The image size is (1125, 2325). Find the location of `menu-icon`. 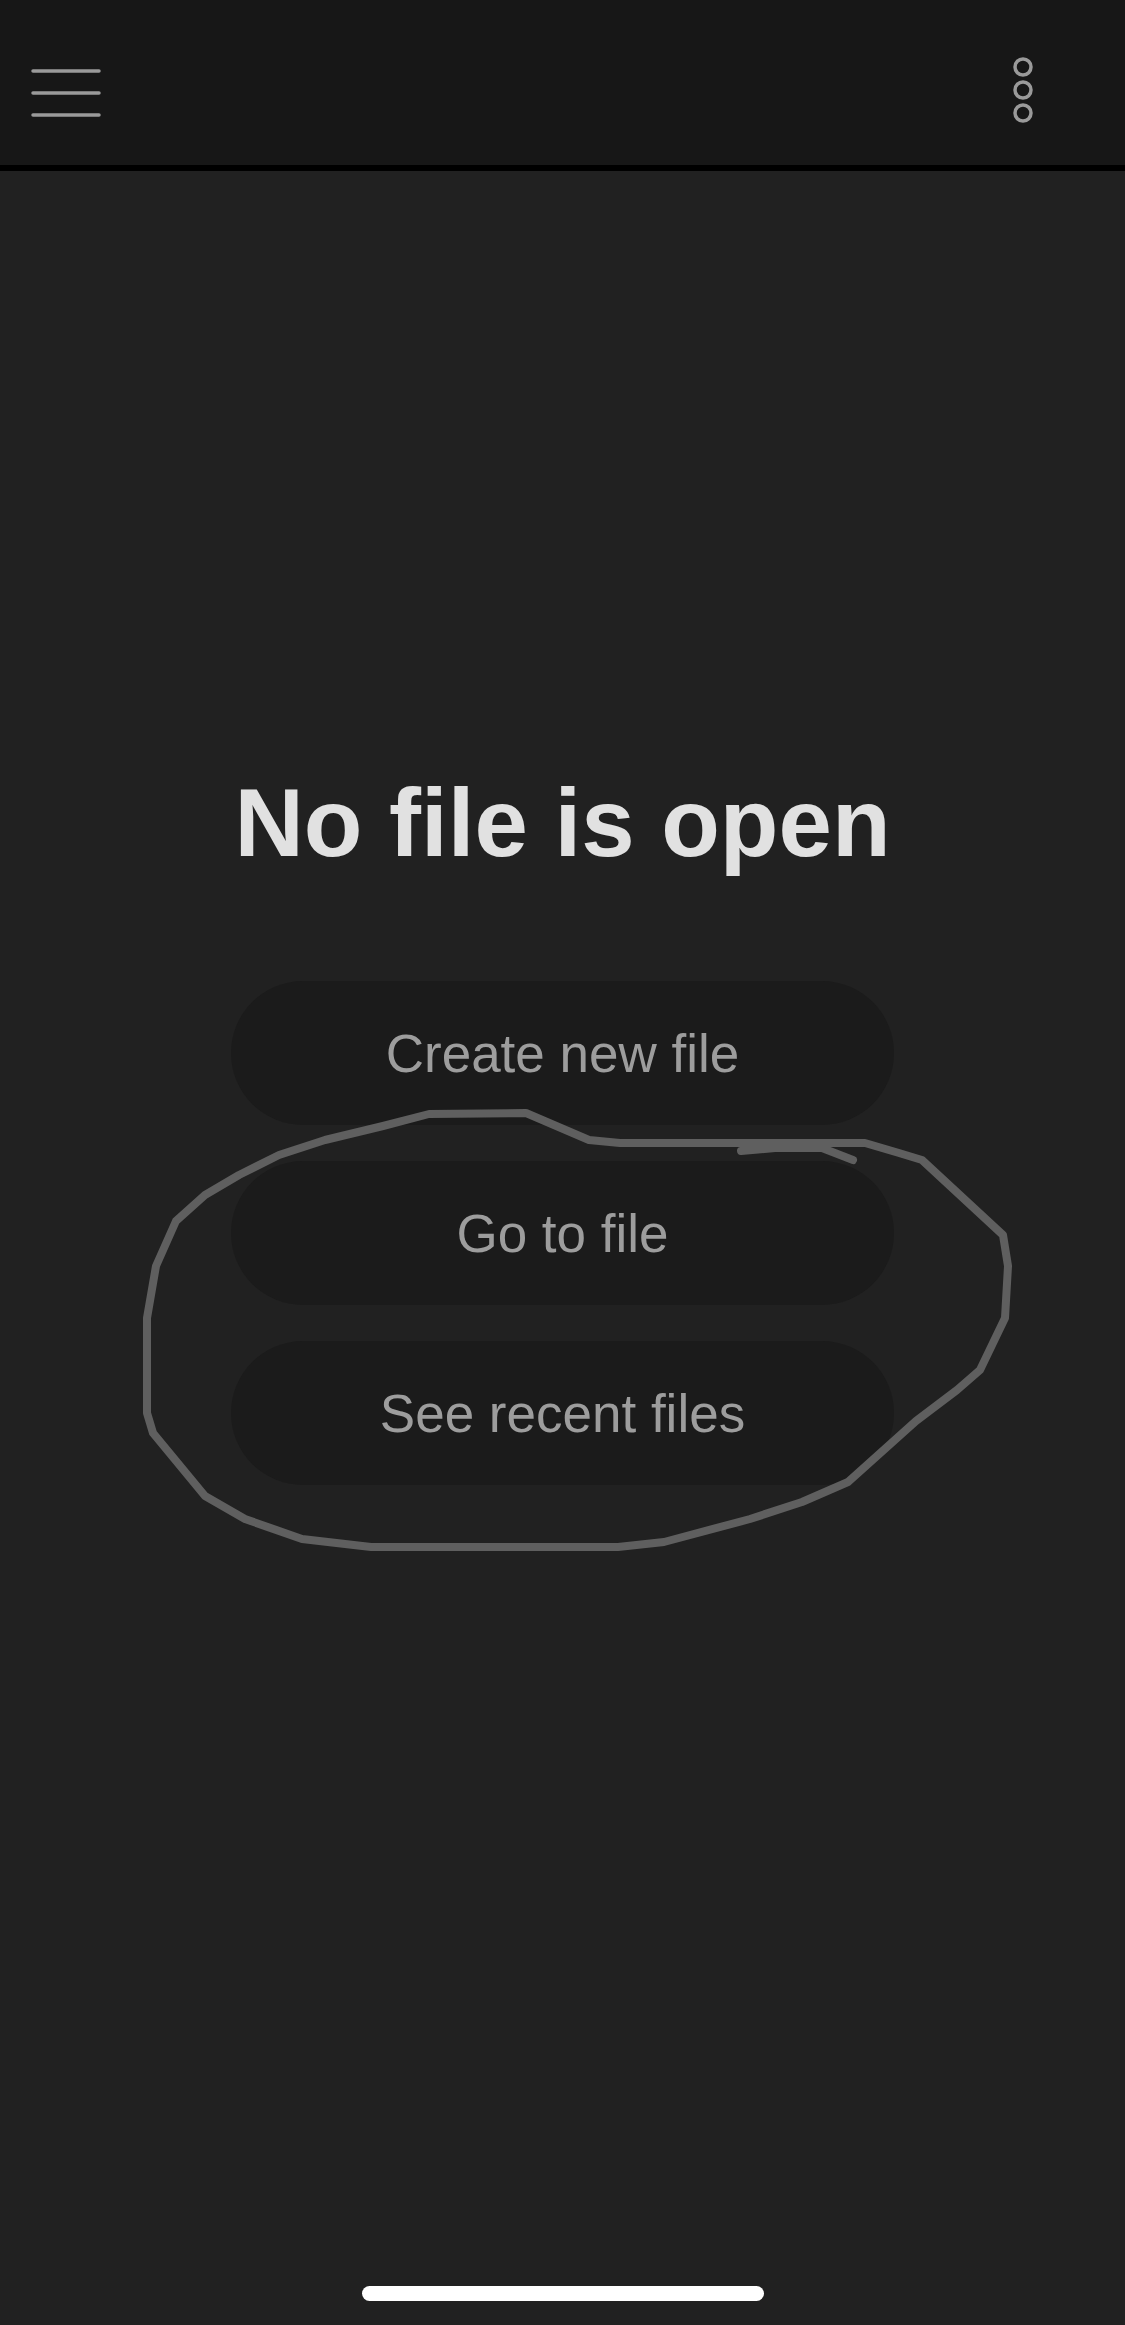

menu-icon is located at coordinates (66, 93).